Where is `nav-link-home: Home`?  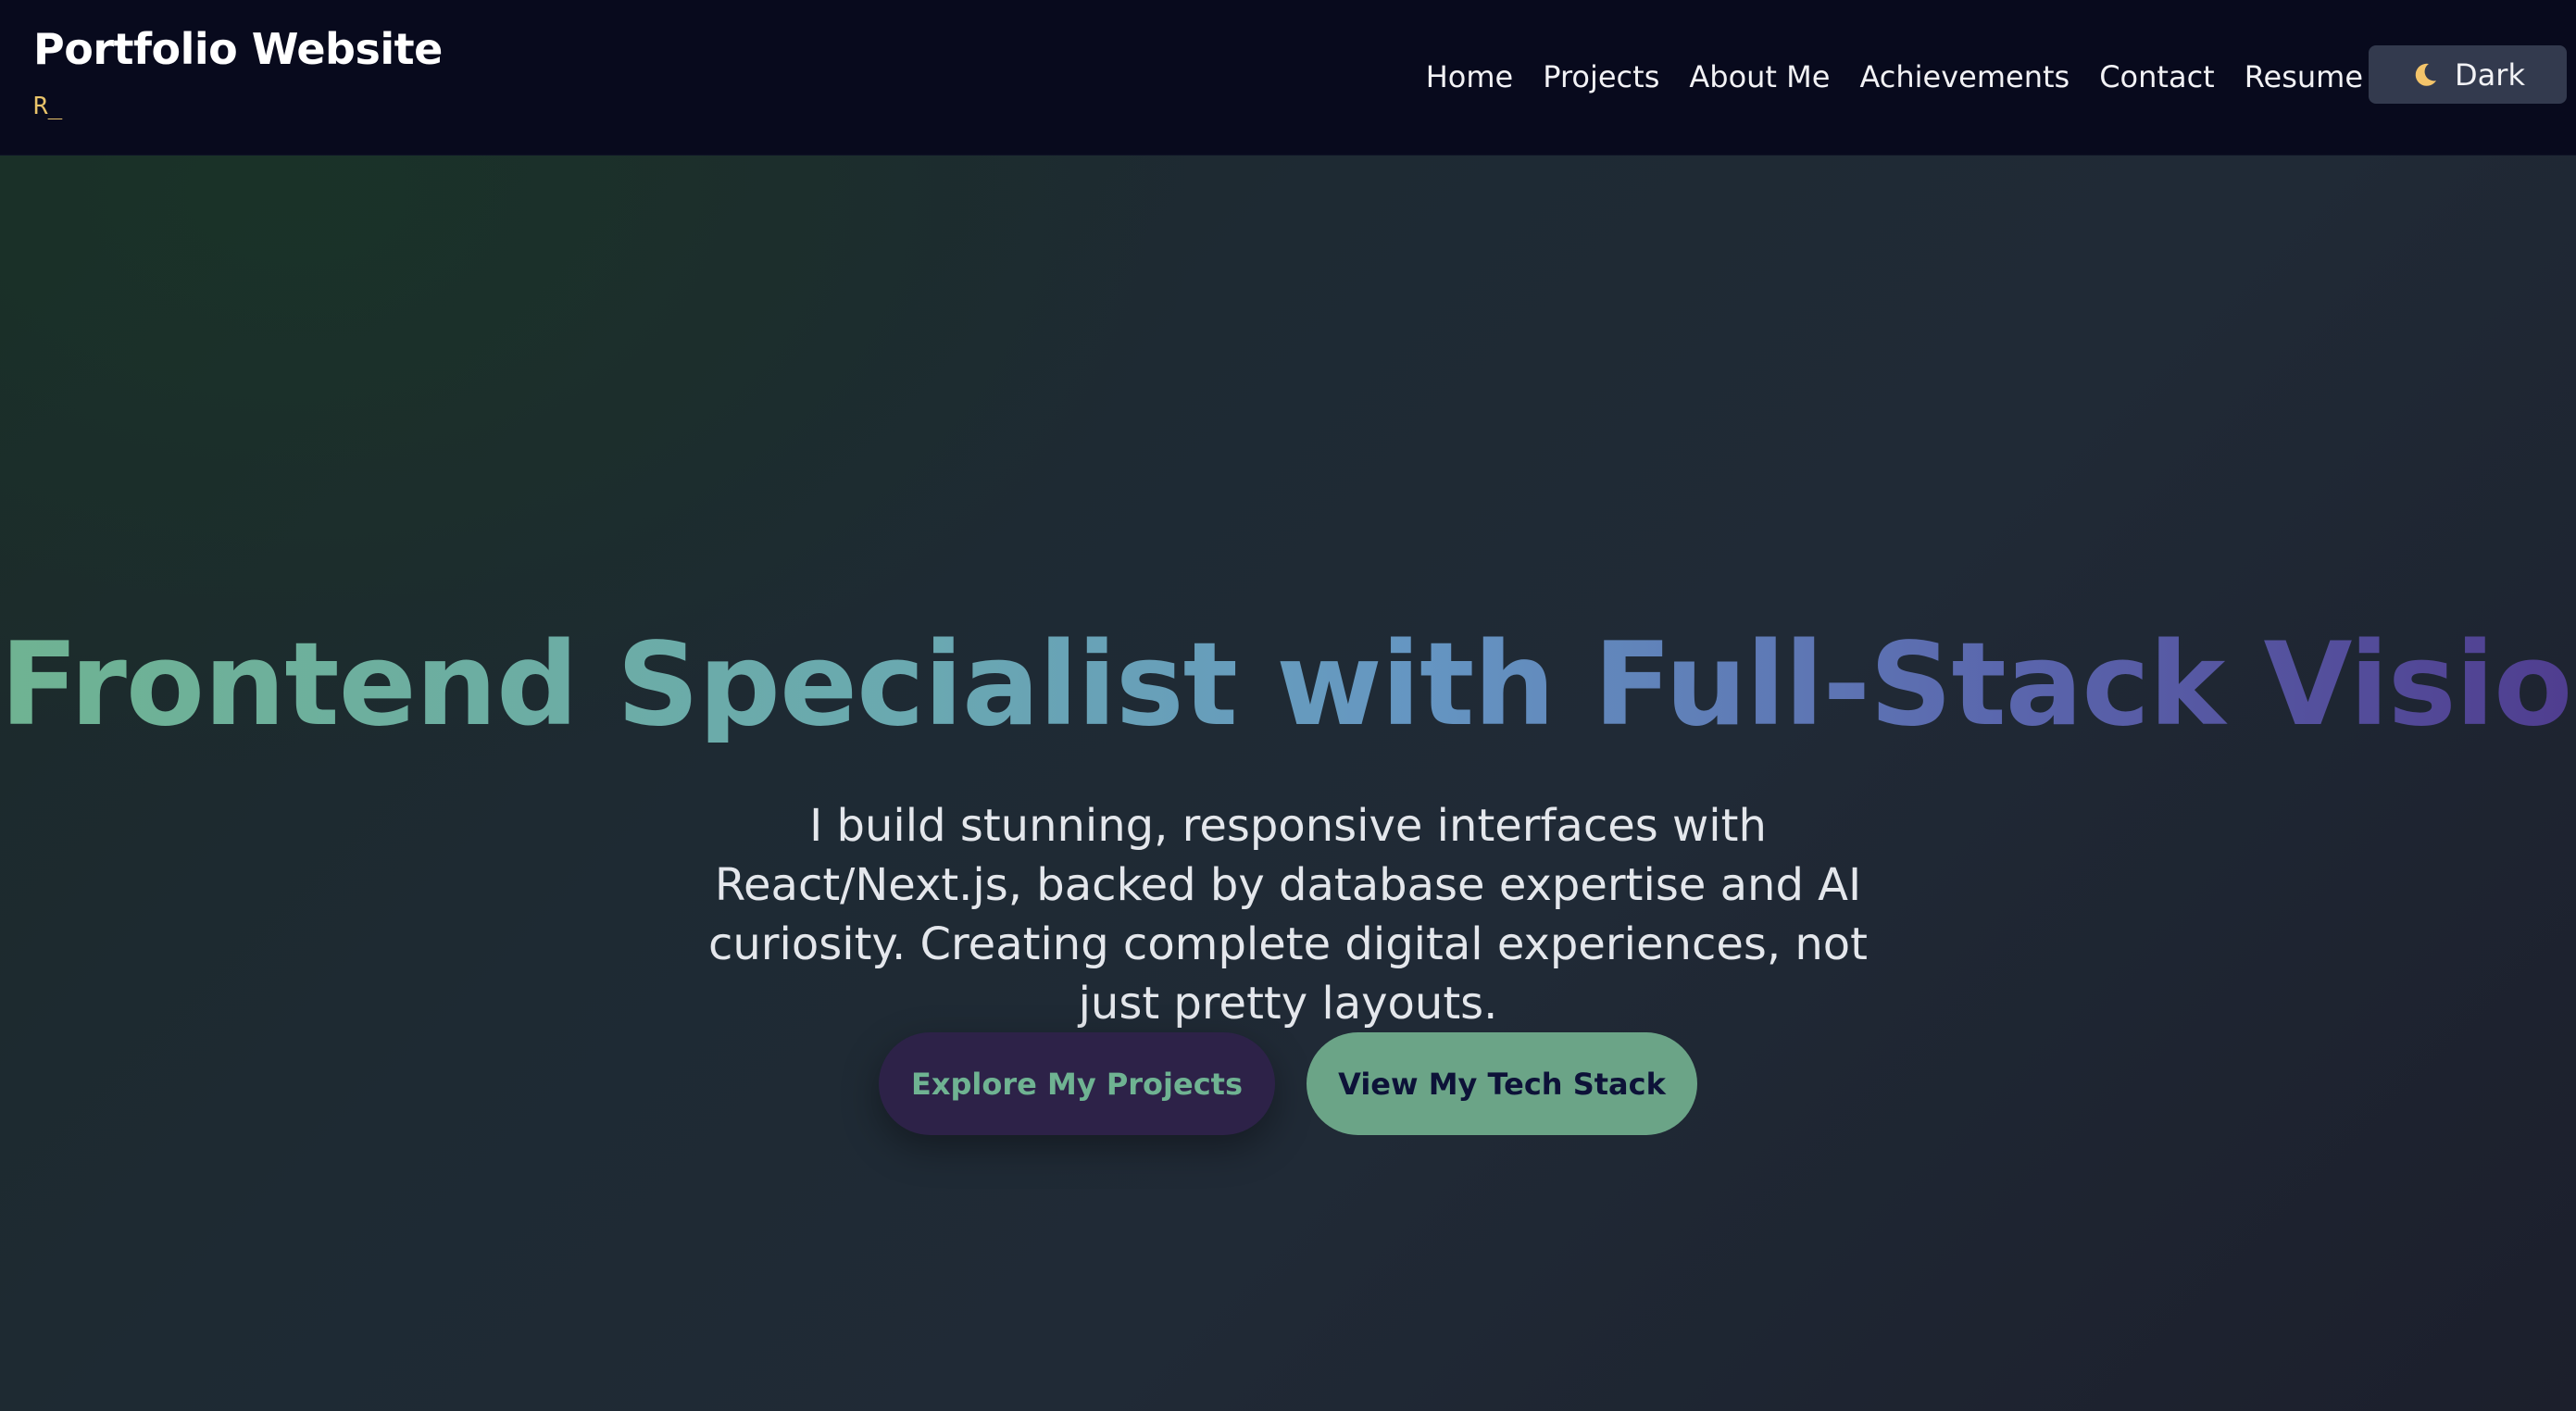
nav-link-home: Home is located at coordinates (1470, 76).